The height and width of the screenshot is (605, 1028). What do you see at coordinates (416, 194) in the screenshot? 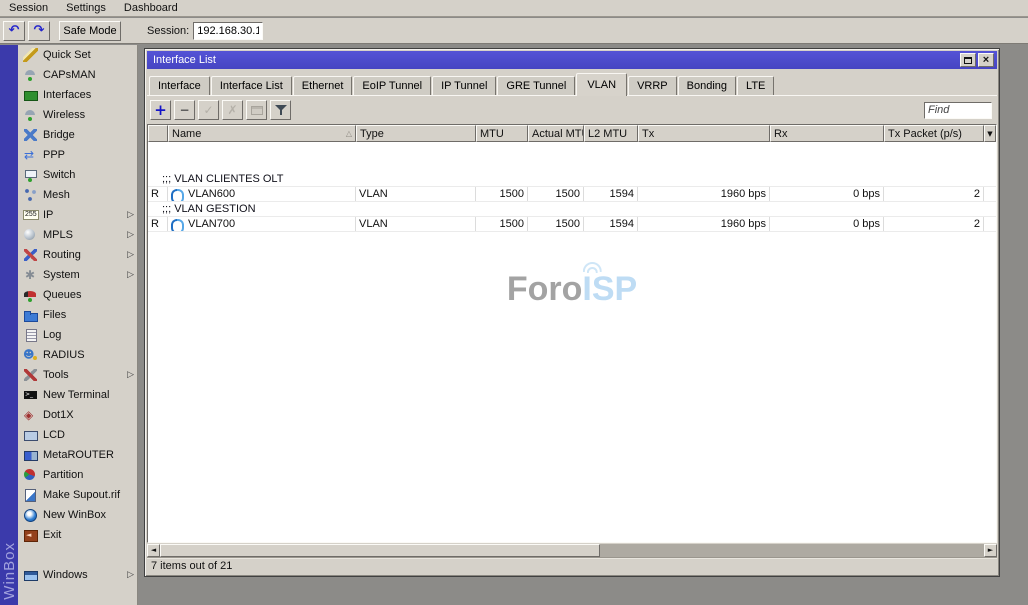
I see `type-cell: VLAN` at bounding box center [416, 194].